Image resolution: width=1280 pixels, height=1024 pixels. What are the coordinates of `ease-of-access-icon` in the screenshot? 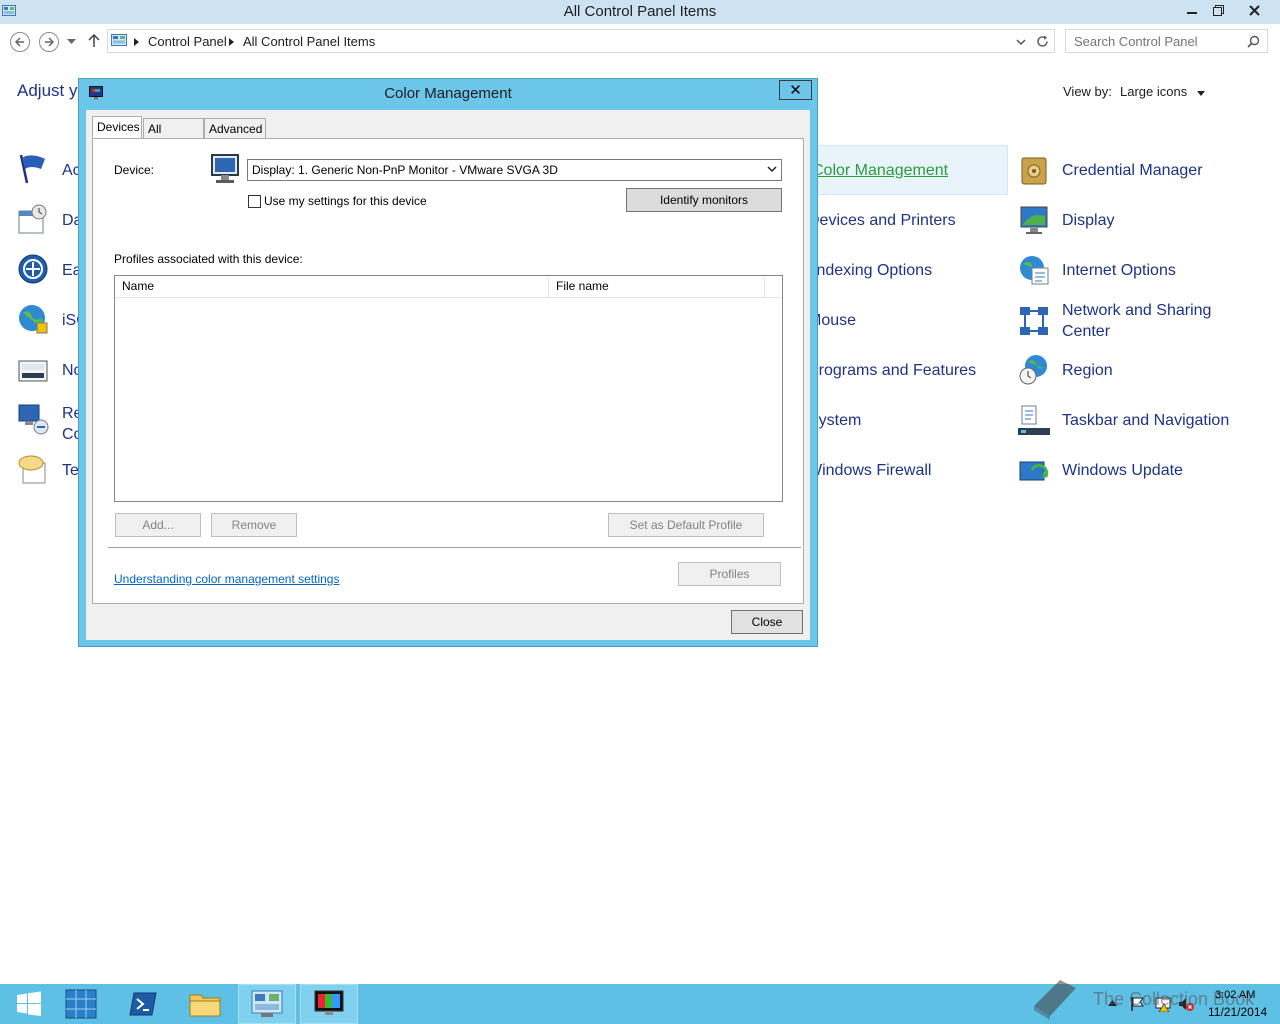 It's located at (33, 269).